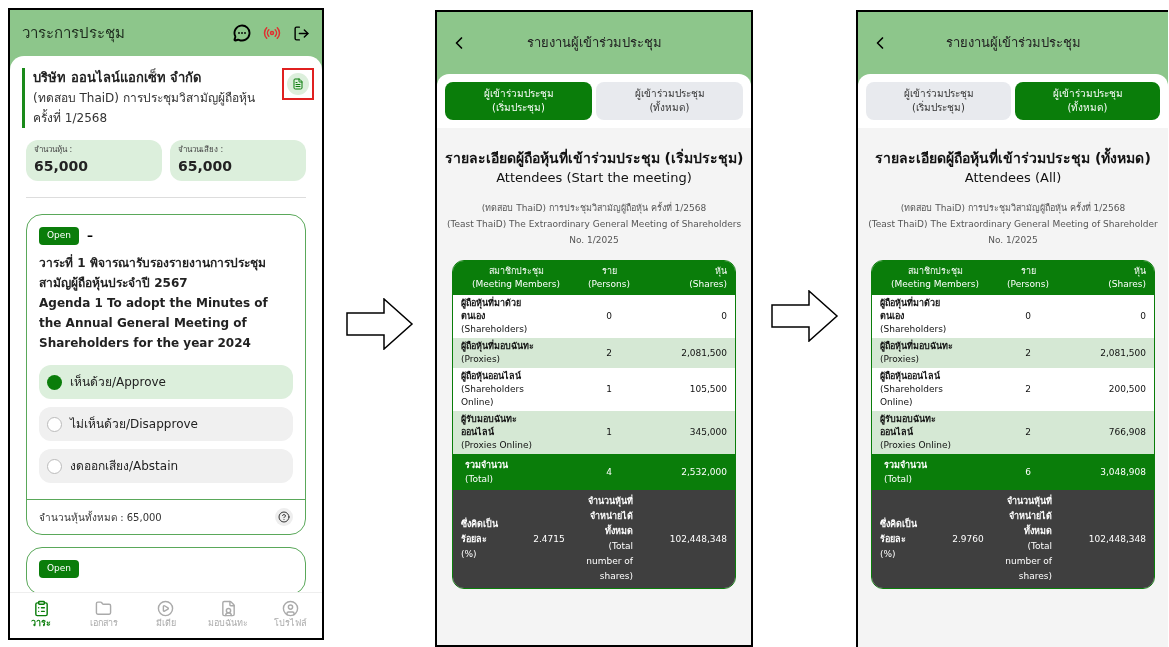 The image size is (1169, 647). I want to click on meeting-name-english: (Teast ThaiD) The Extraordinary General Meeting of Shareholders, so click(594, 224).